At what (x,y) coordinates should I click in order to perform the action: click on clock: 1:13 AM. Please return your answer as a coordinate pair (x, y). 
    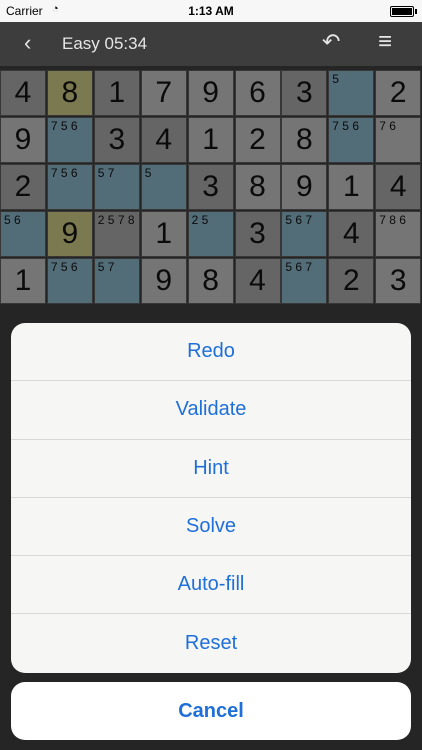
    Looking at the image, I should click on (211, 11).